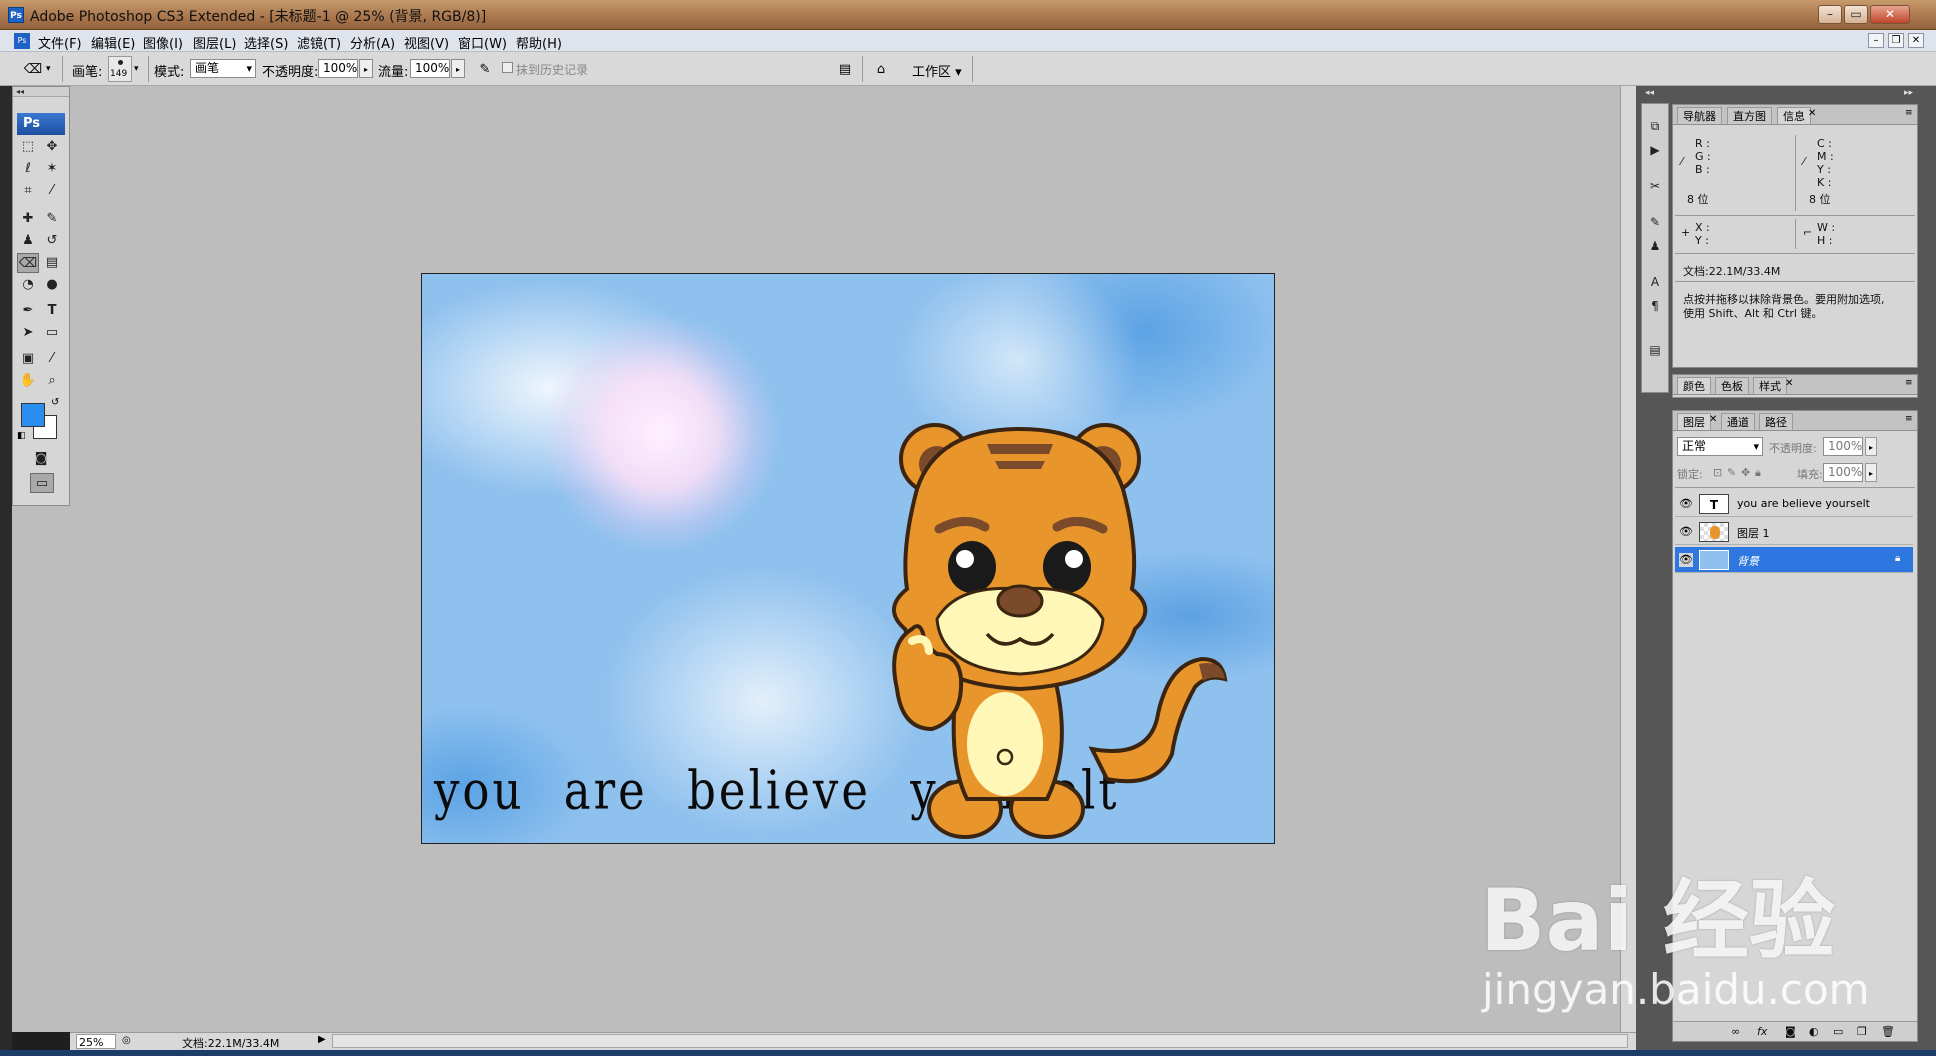 The height and width of the screenshot is (1056, 1936). What do you see at coordinates (113, 42) in the screenshot?
I see `menu-edit: 编辑(E)` at bounding box center [113, 42].